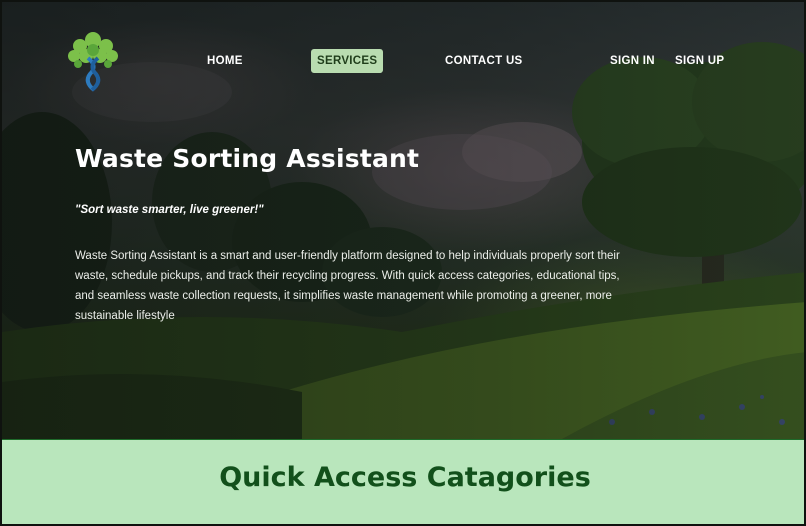 Image resolution: width=806 pixels, height=526 pixels. What do you see at coordinates (403, 61) in the screenshot?
I see `main-navigation: HOME SERVICES CONTACT US SIGN IN SIGN UP` at bounding box center [403, 61].